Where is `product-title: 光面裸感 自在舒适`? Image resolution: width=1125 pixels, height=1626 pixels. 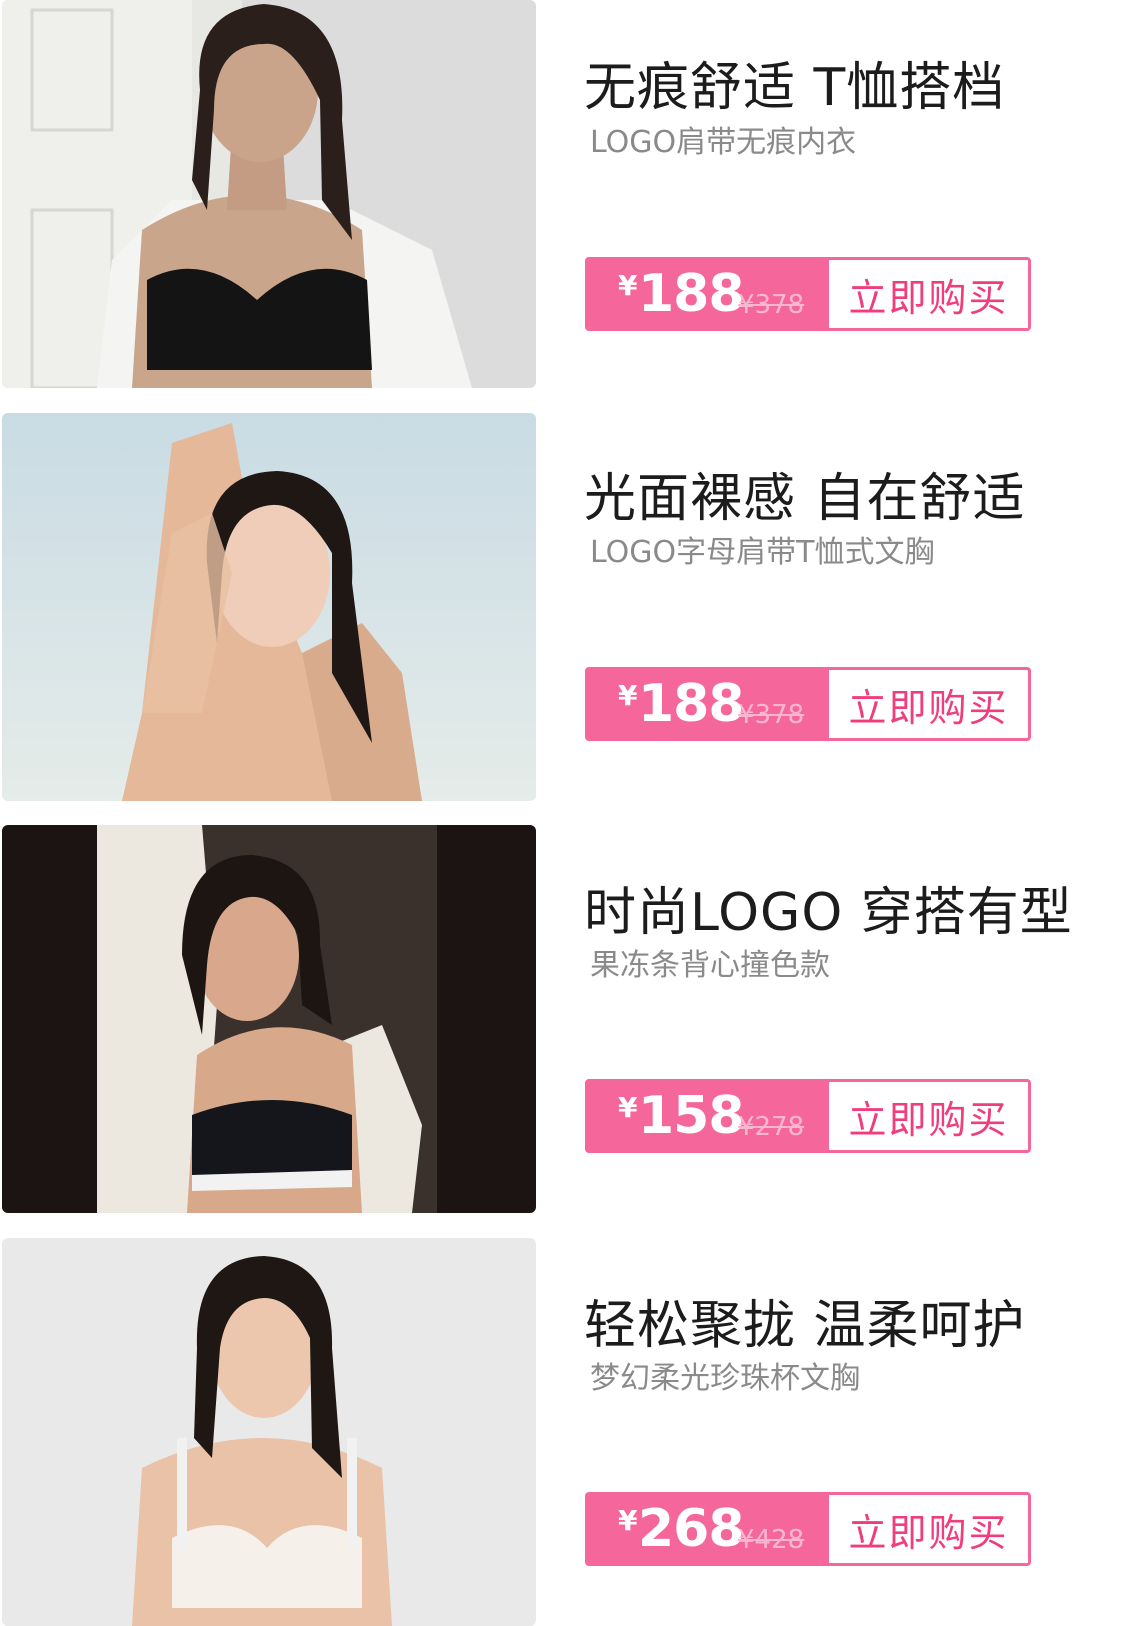
product-title: 光面裸感 自在舒适 is located at coordinates (805, 499).